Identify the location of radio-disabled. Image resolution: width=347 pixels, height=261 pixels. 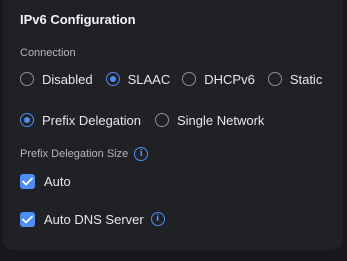
(27, 79).